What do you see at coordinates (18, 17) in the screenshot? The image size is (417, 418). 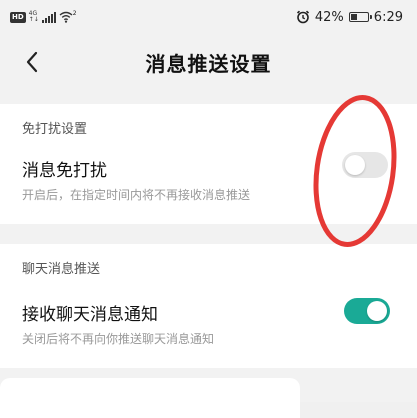 I see `hd-badge: HD` at bounding box center [18, 17].